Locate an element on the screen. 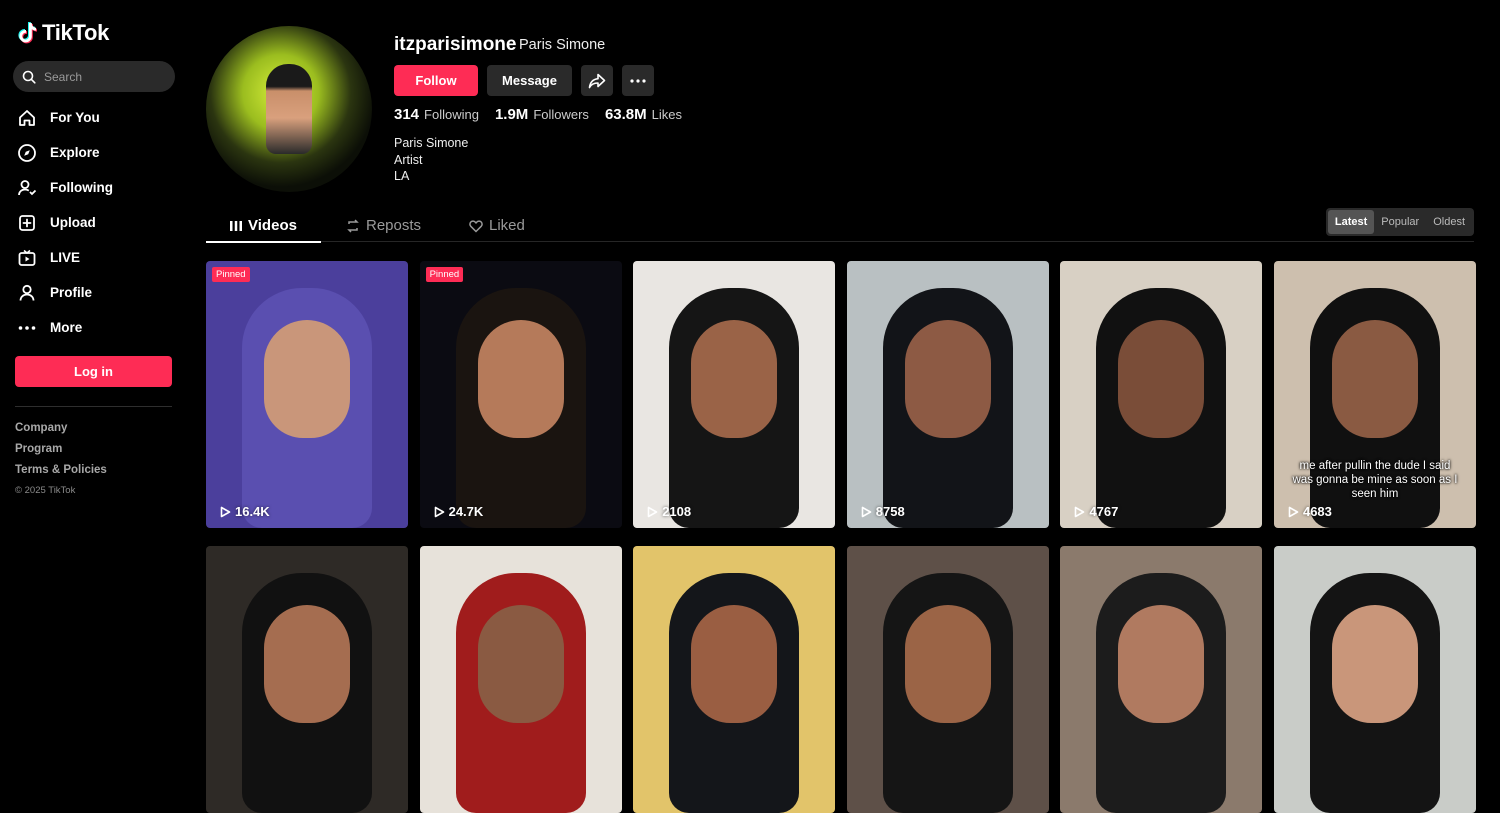 The height and width of the screenshot is (813, 1500). sort-selector: Latest Popular Oldest is located at coordinates (1399, 222).